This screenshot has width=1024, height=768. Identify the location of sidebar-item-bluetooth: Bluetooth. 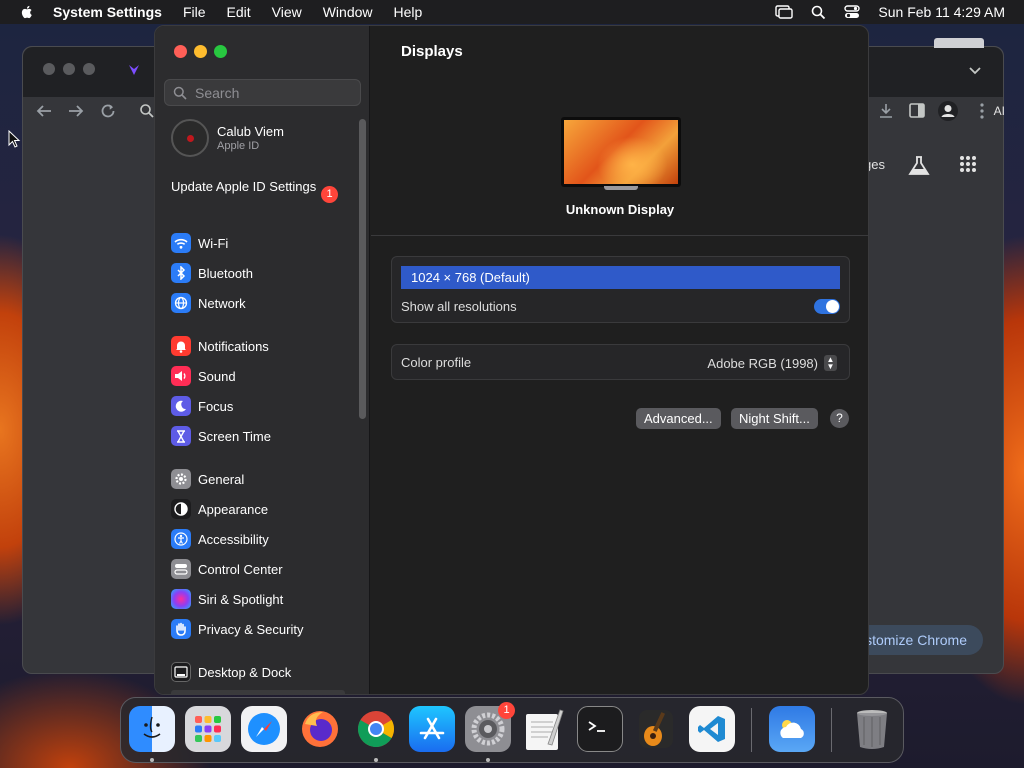
(212, 273).